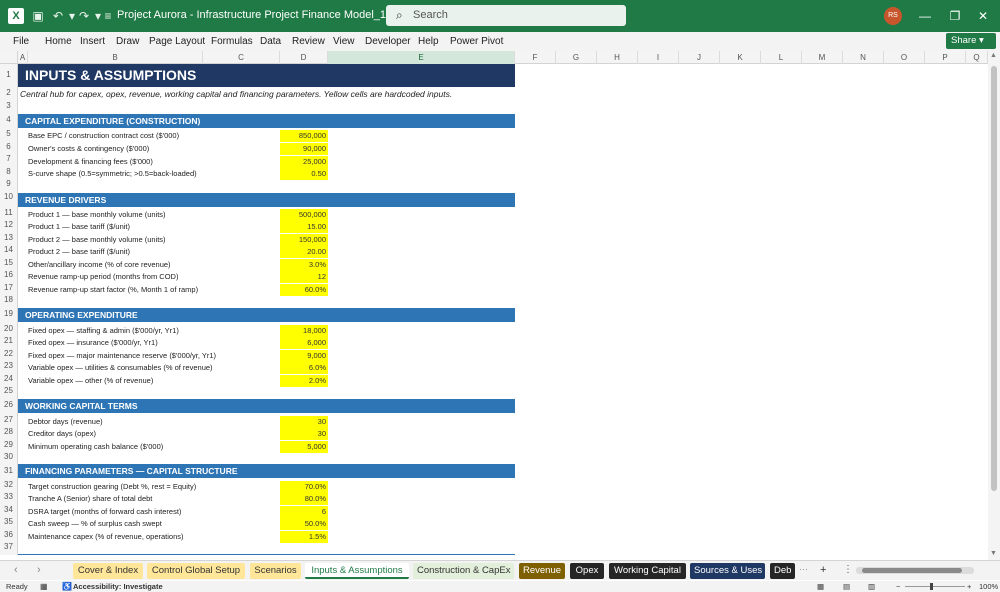 This screenshot has width=1000, height=592. Describe the element at coordinates (846, 586) in the screenshot. I see `page-layout-view-icon: ▤` at that location.